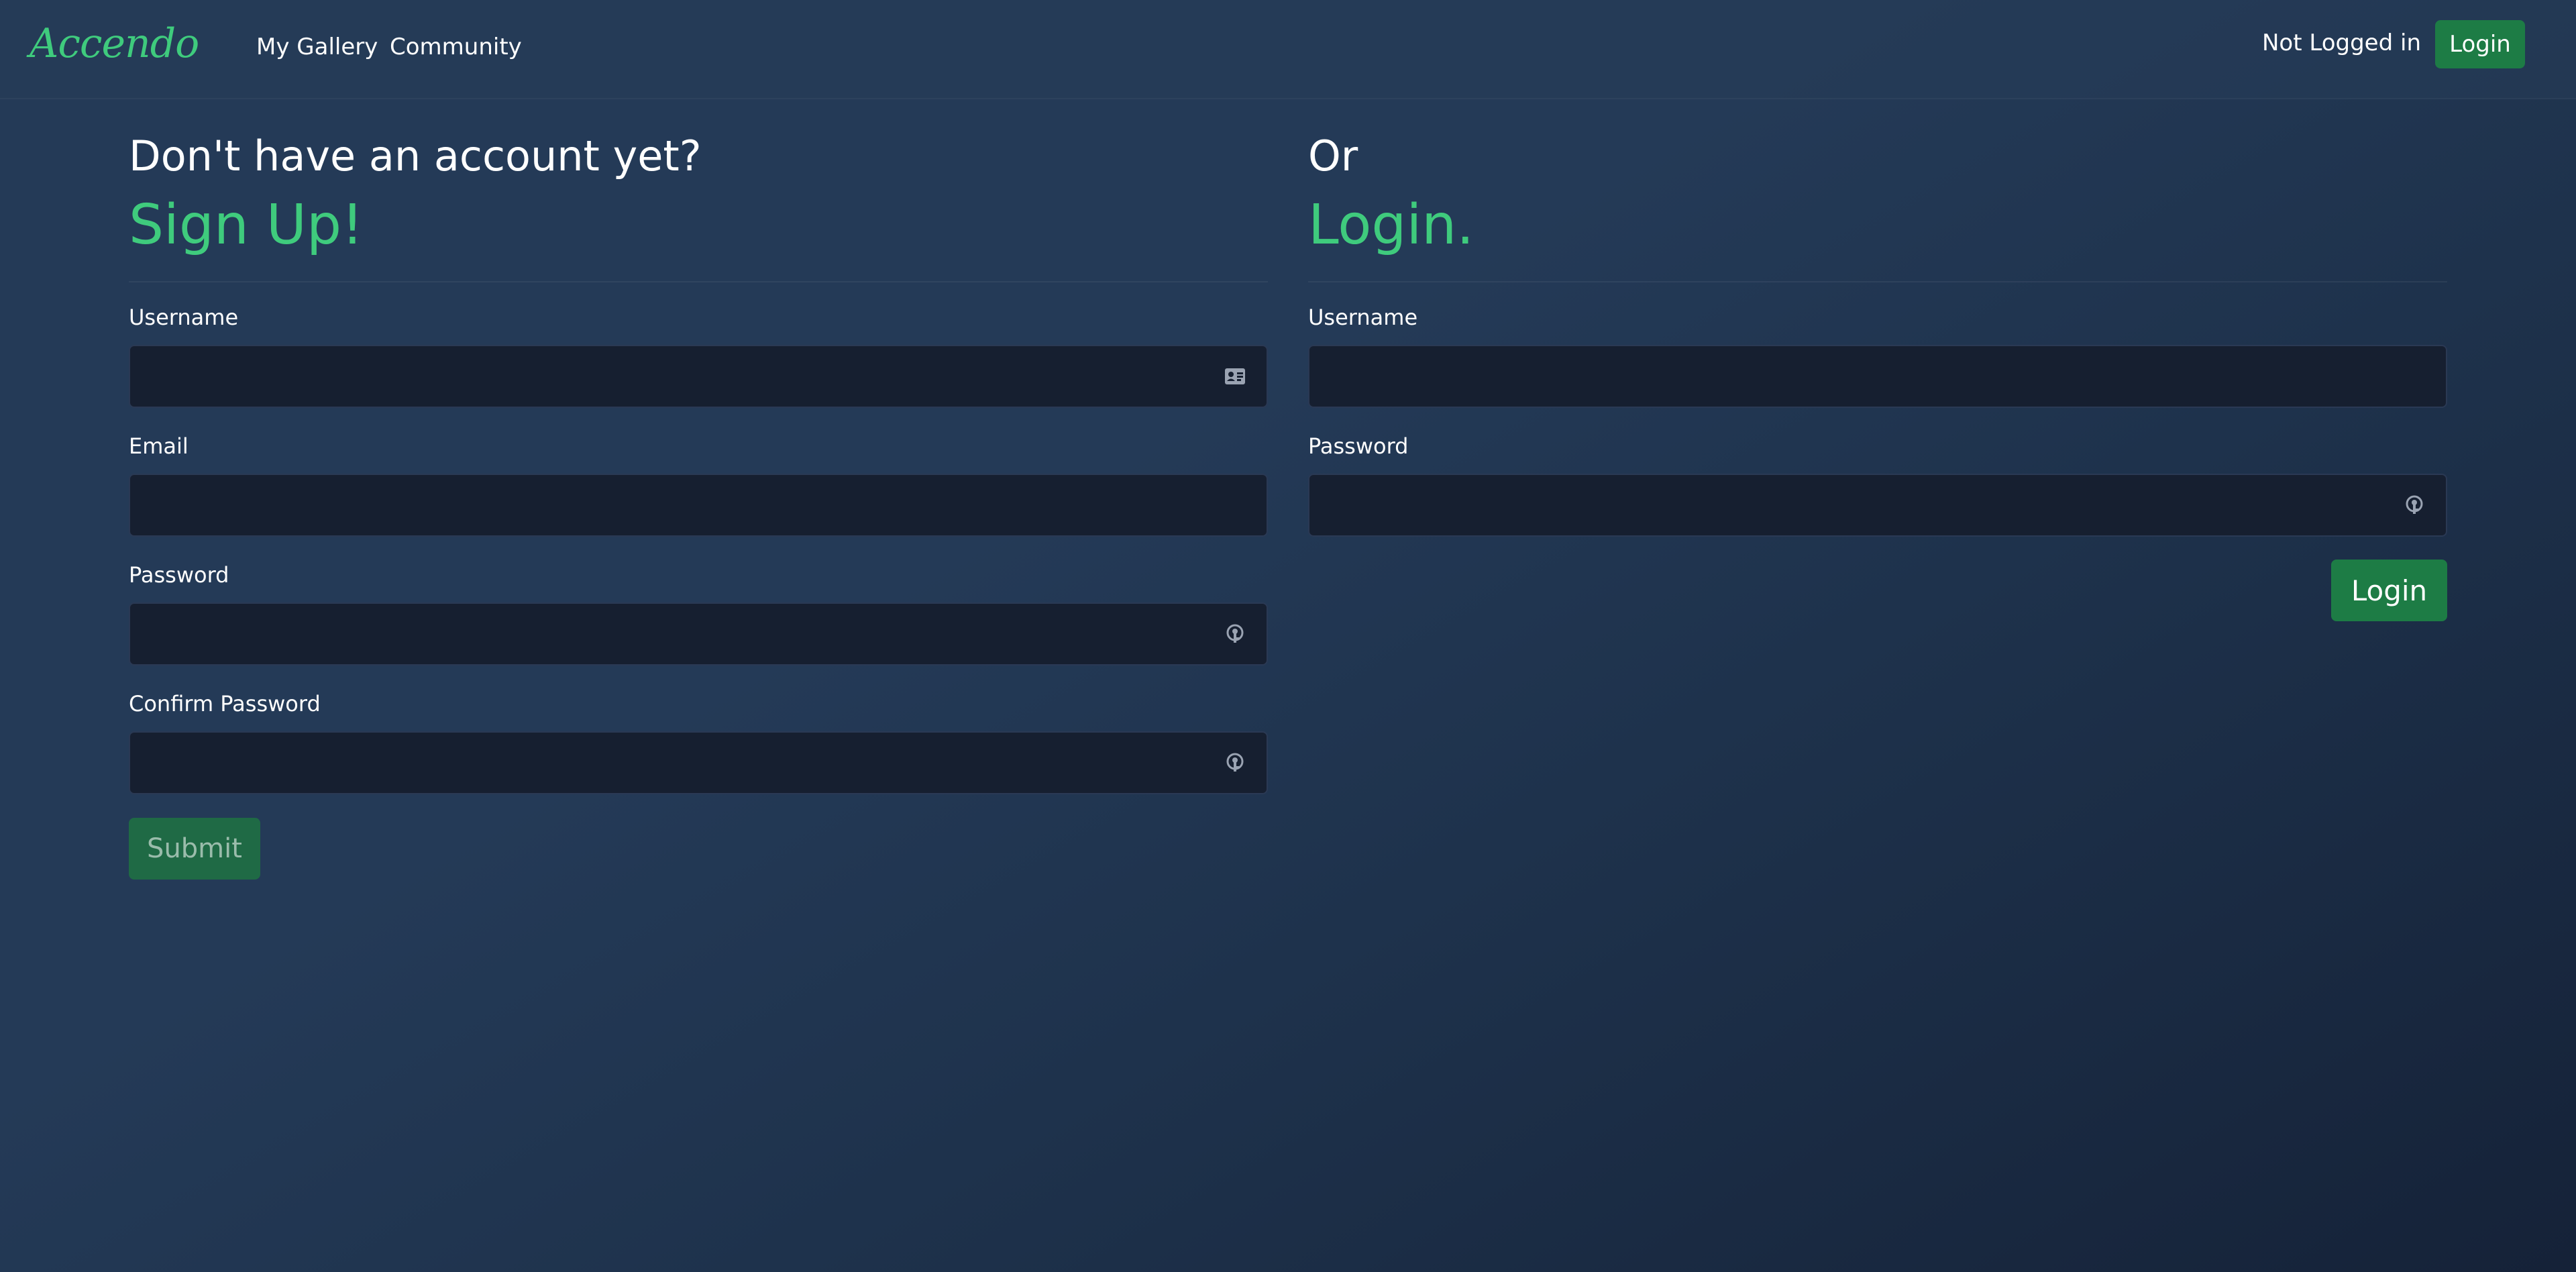  Describe the element at coordinates (1363, 317) in the screenshot. I see `login-username-label: Username` at that location.